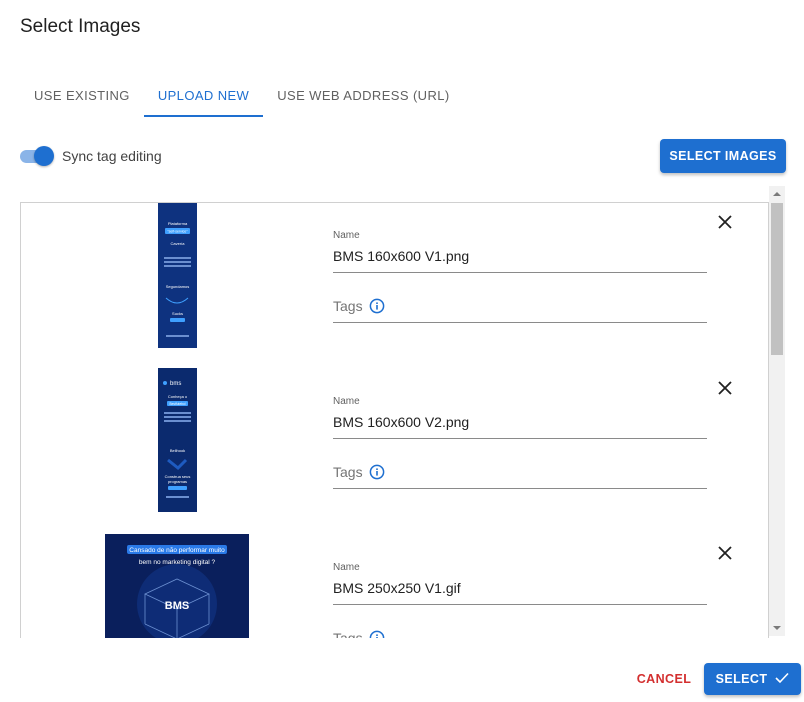 This screenshot has width=804, height=702. I want to click on scrollbar-thumb, so click(777, 279).